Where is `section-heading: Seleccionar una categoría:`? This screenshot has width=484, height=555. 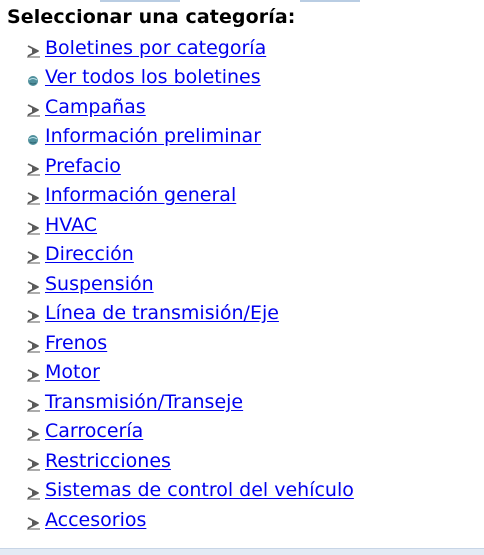
section-heading: Seleccionar una categoría: is located at coordinates (151, 17).